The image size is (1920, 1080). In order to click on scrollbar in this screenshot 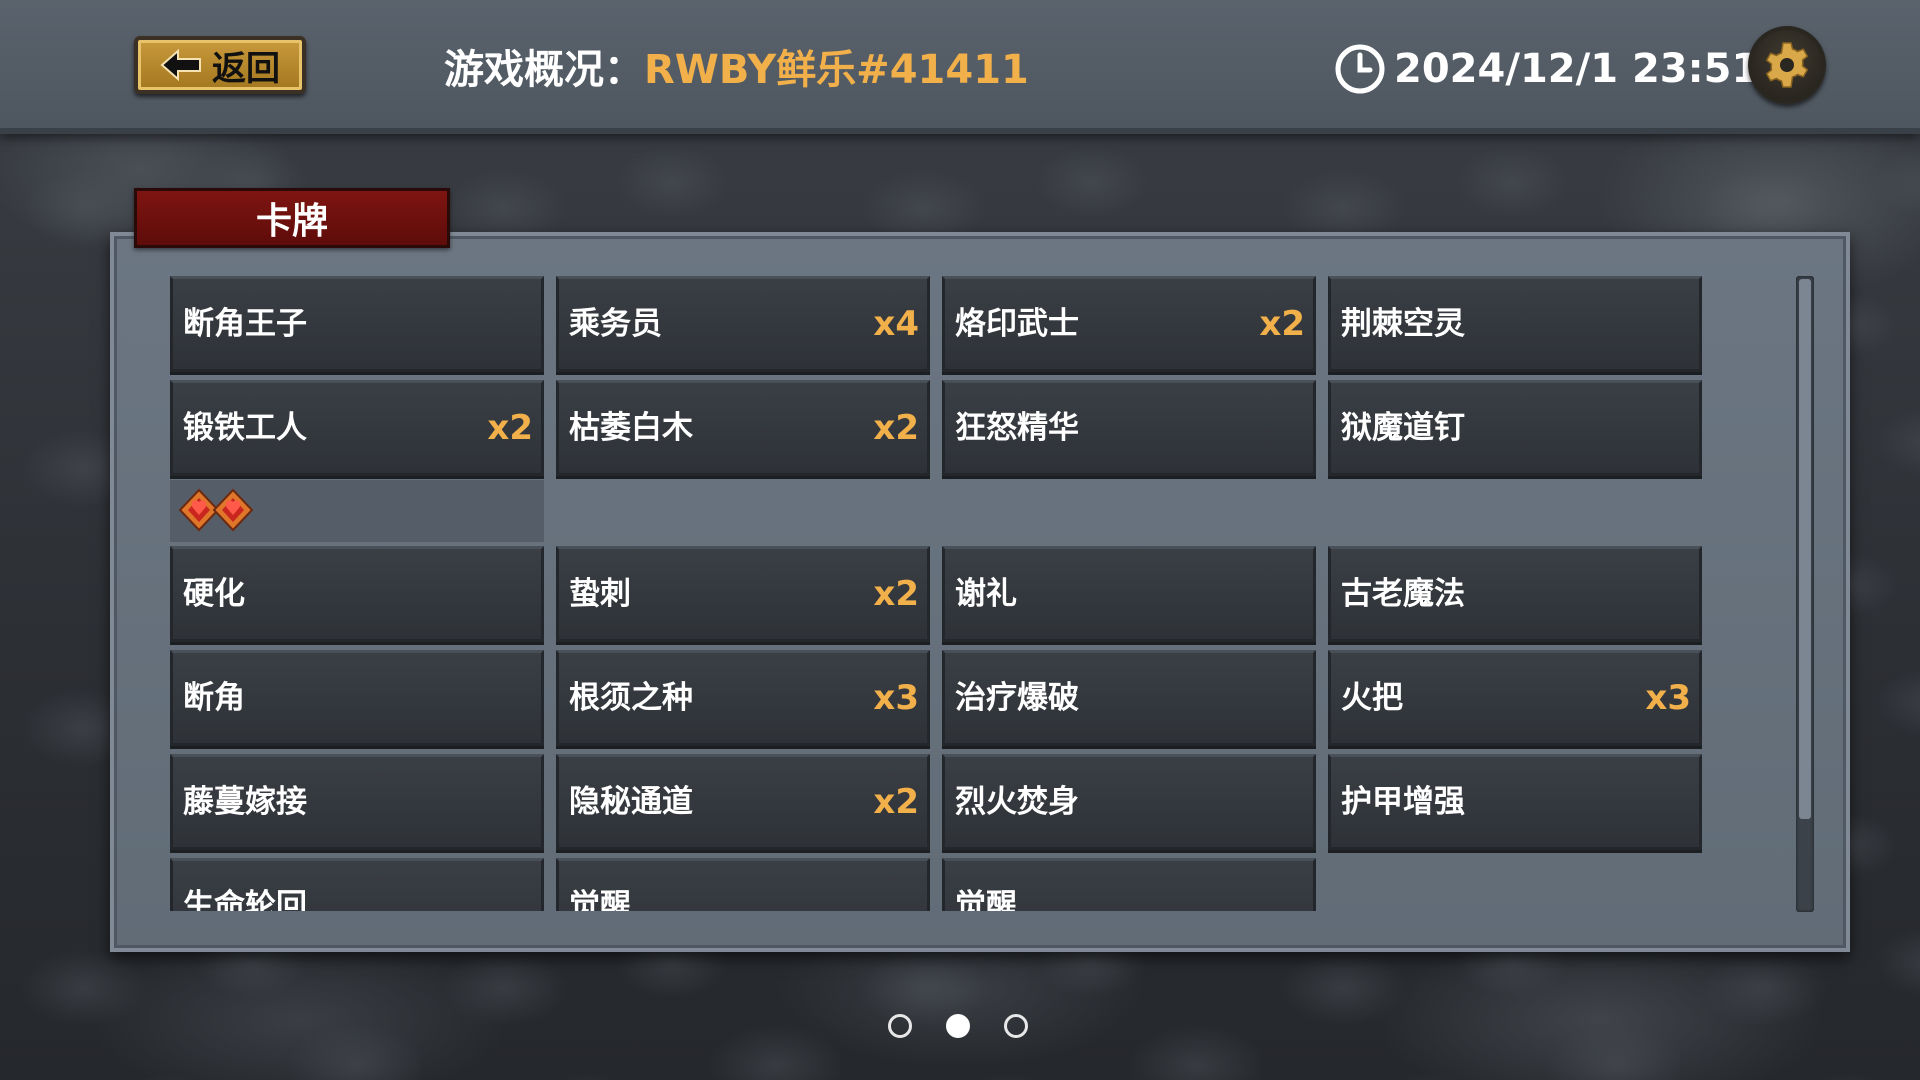, I will do `click(1805, 594)`.